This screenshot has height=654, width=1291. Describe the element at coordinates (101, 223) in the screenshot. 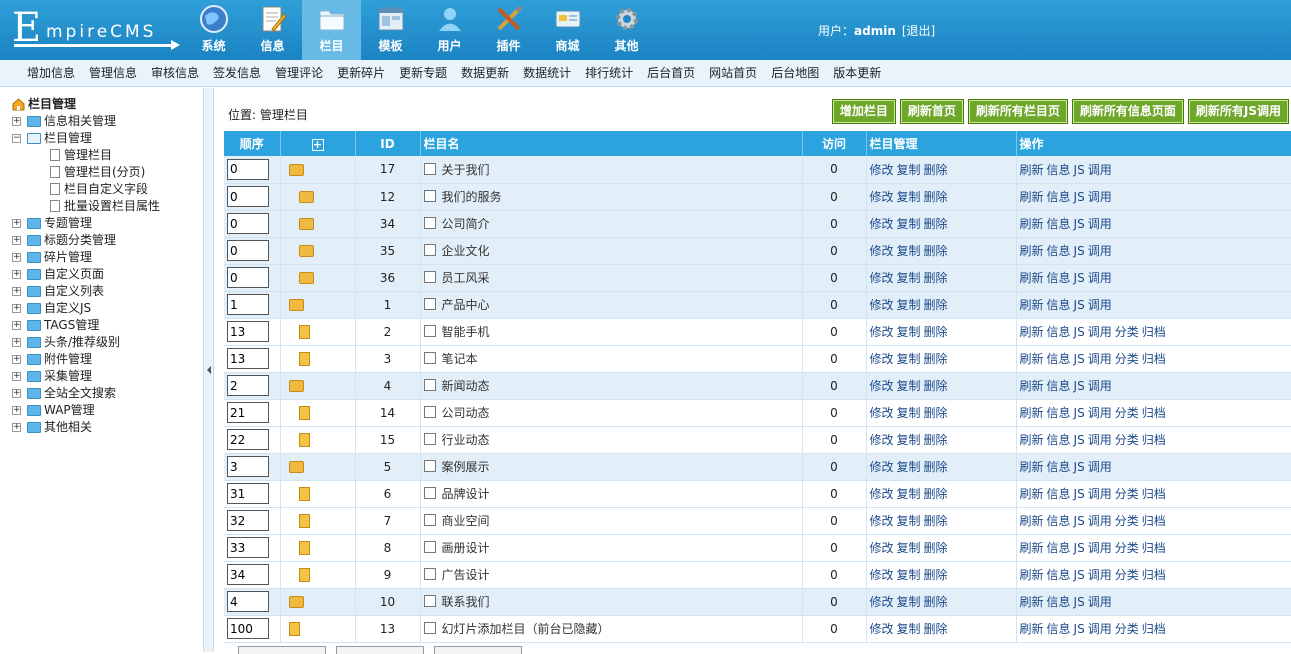

I see `tree-item-topics: + 专题管理` at that location.